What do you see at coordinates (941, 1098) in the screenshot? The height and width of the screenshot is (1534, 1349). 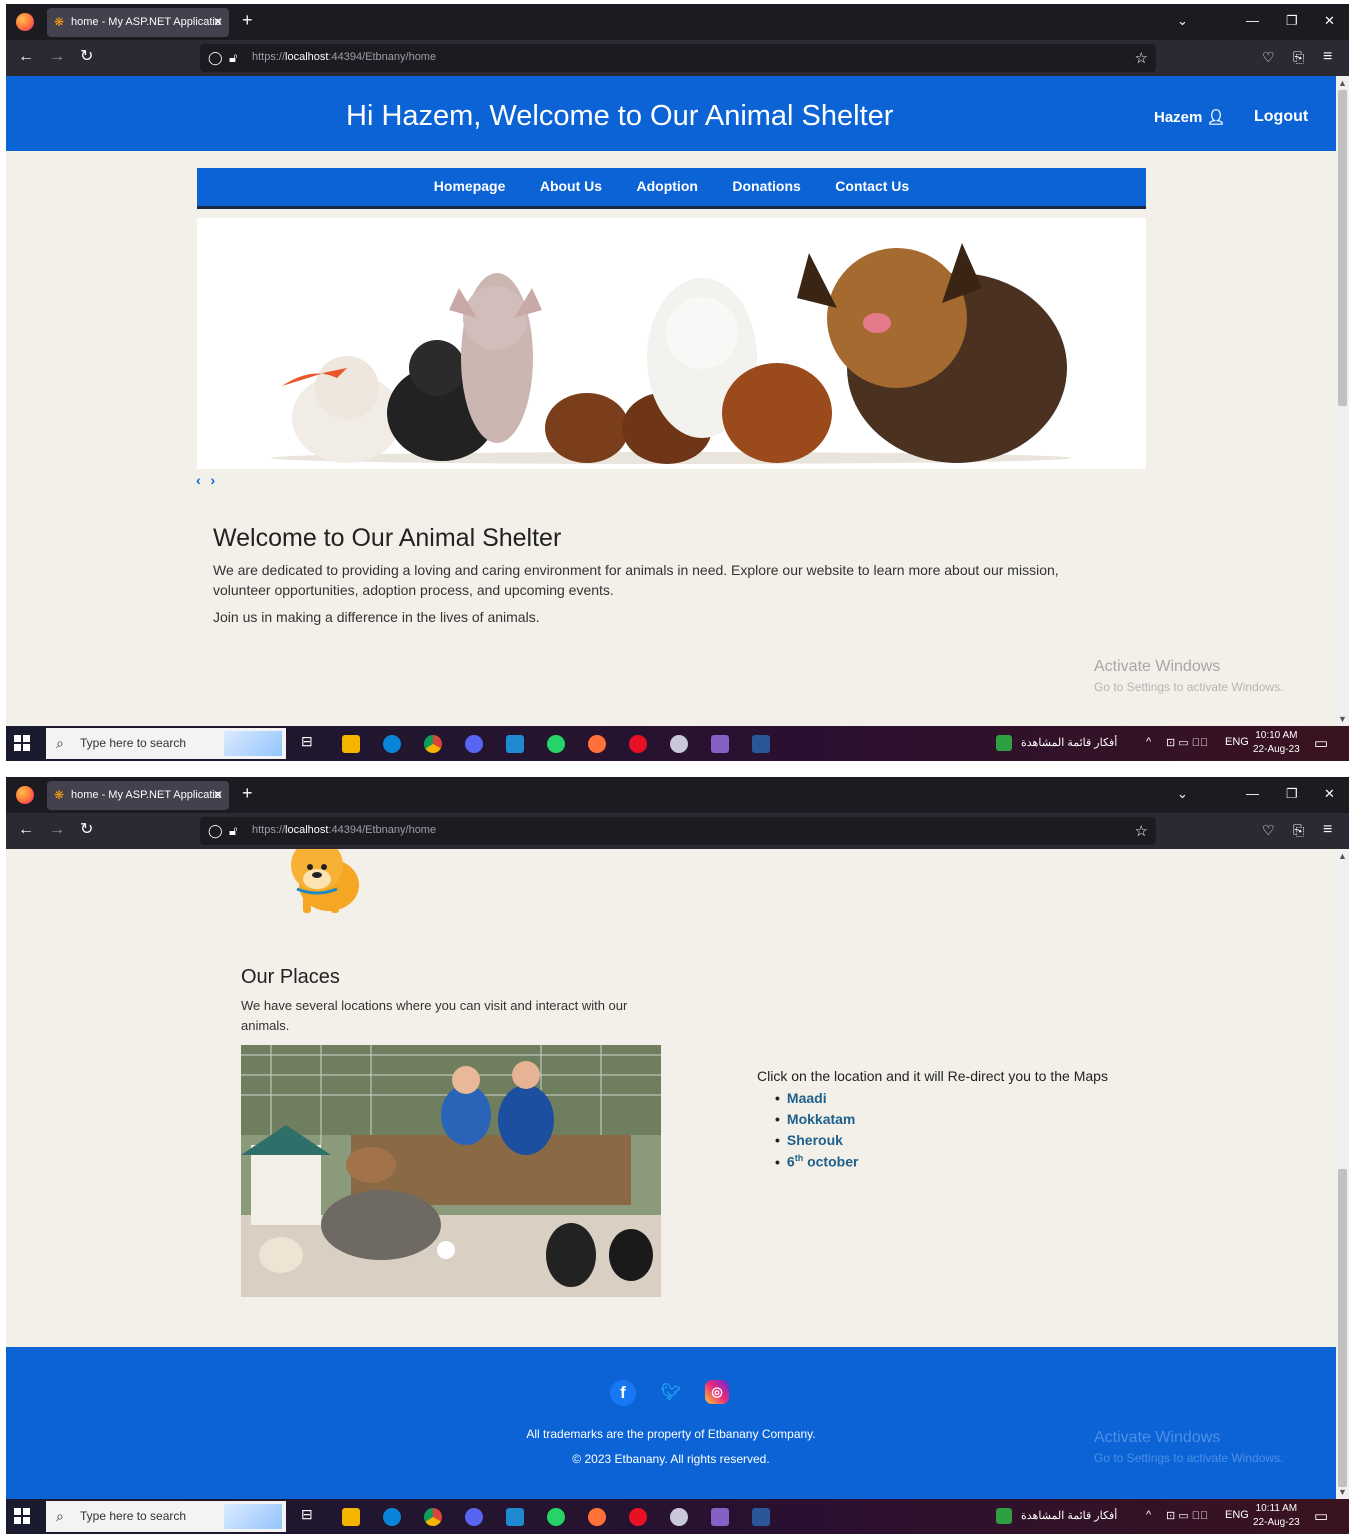 I see `location-maadi: Maadi` at bounding box center [941, 1098].